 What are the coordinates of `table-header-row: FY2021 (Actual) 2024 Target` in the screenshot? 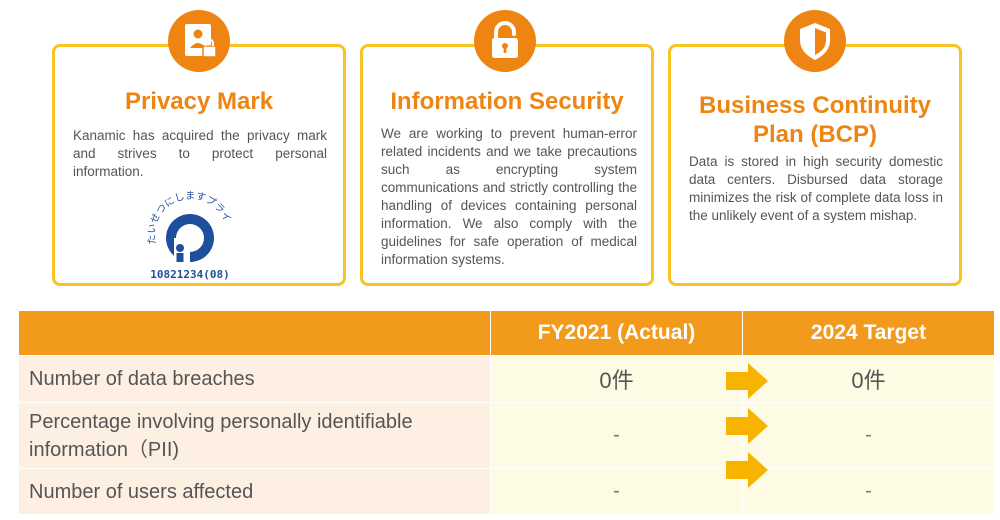 It's located at (506, 333).